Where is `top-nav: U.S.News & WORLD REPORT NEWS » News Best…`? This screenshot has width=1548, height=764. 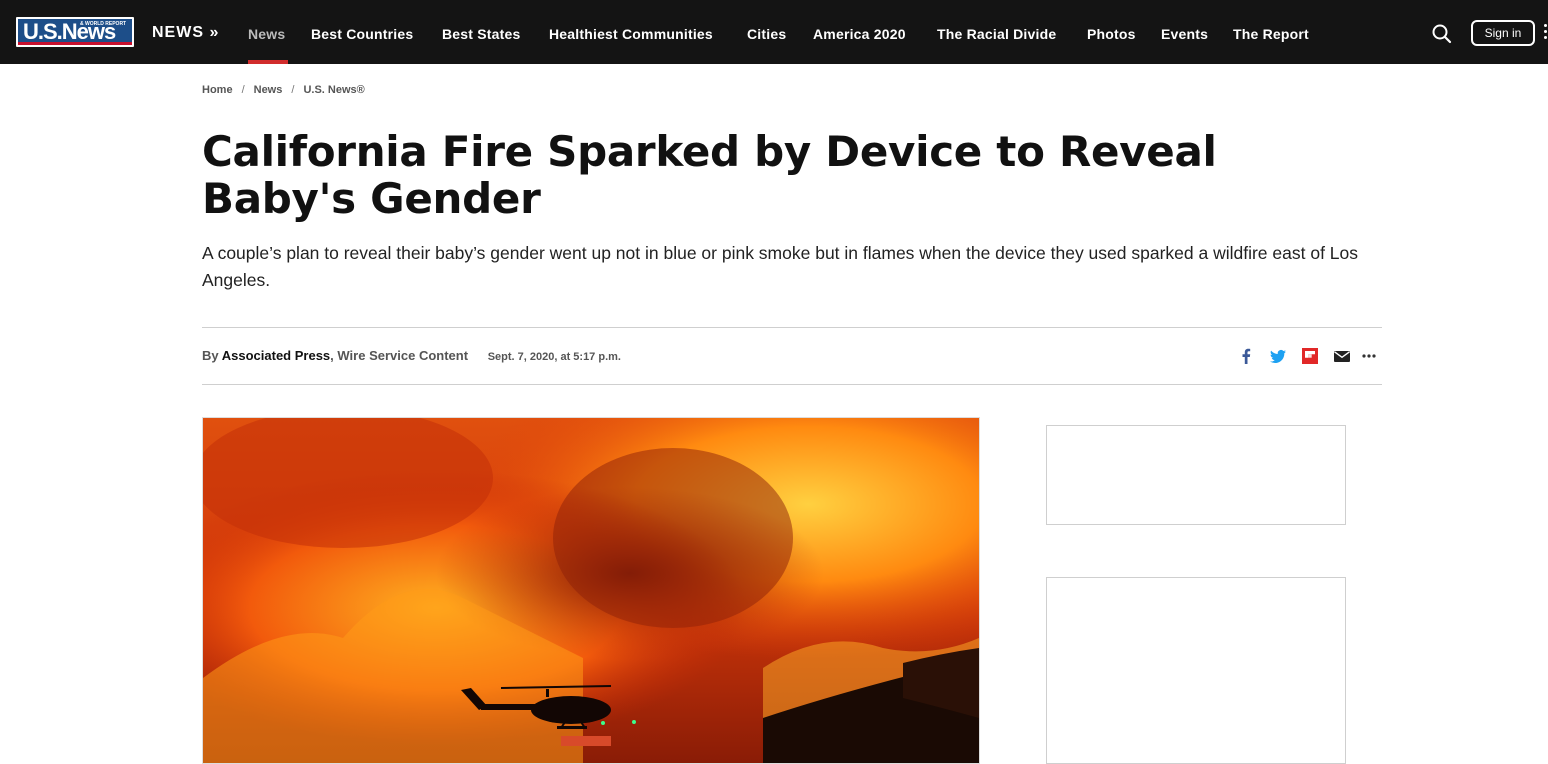
top-nav: U.S.News & WORLD REPORT NEWS » News Best… is located at coordinates (774, 32).